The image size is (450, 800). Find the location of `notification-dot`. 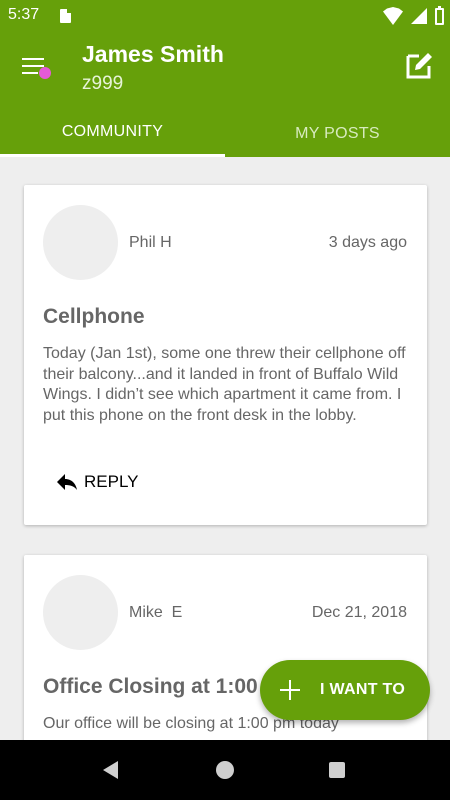

notification-dot is located at coordinates (45, 73).